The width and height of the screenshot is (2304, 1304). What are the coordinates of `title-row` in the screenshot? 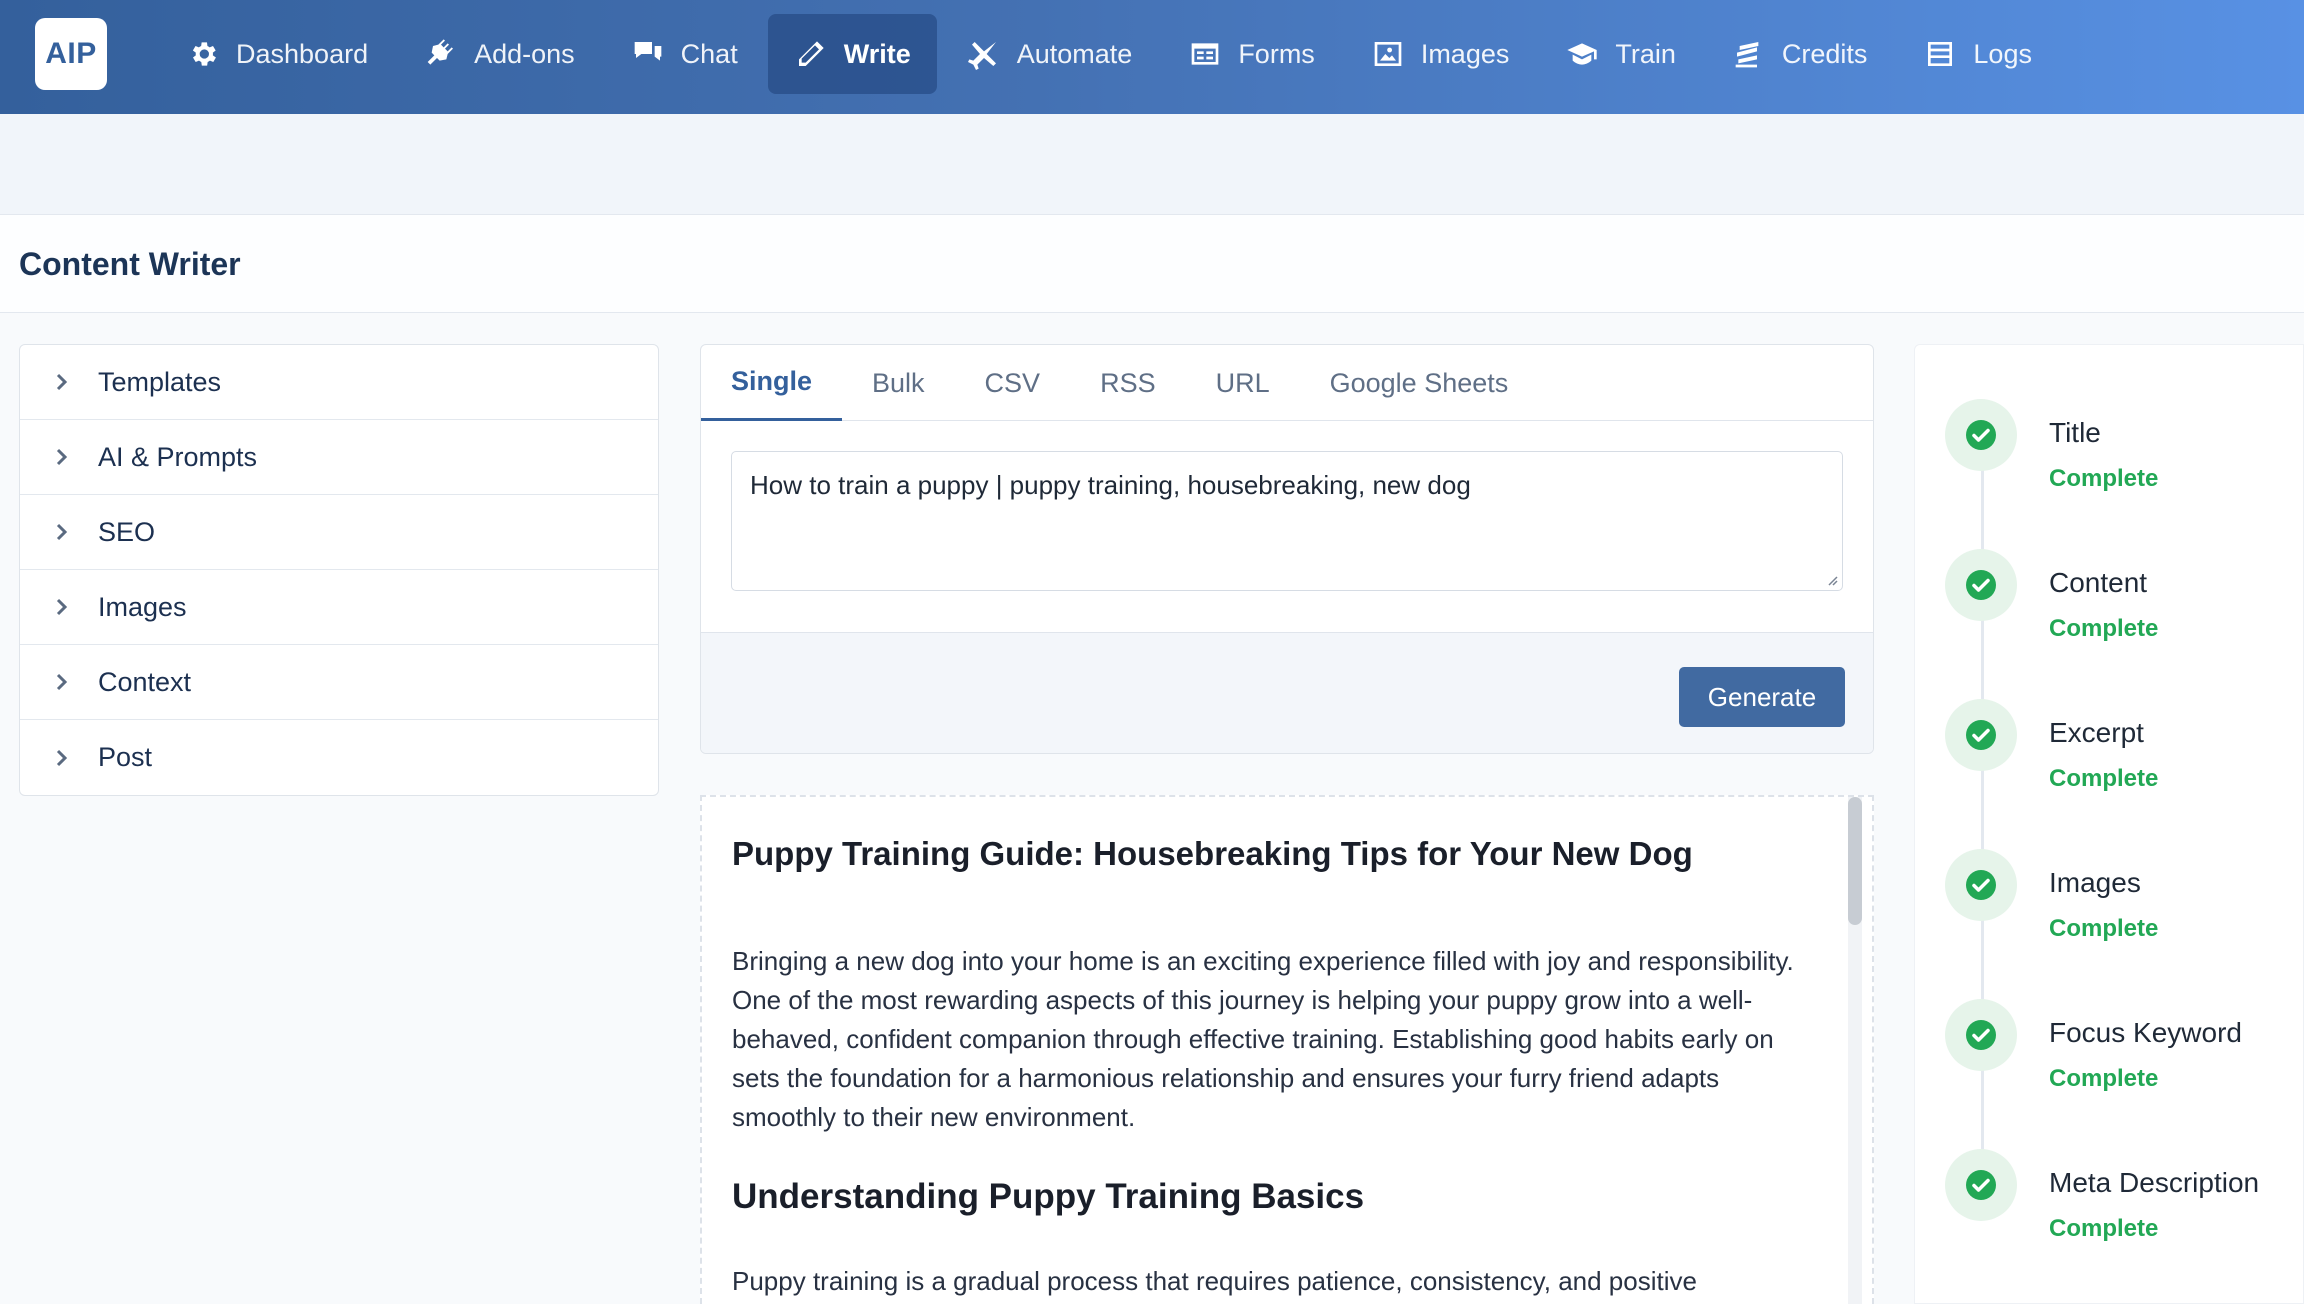 It's located at (1152, 264).